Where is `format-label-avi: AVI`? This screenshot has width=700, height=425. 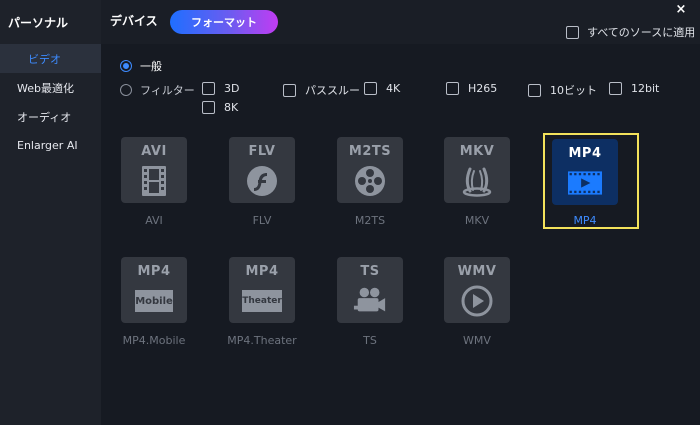 format-label-avi: AVI is located at coordinates (154, 220).